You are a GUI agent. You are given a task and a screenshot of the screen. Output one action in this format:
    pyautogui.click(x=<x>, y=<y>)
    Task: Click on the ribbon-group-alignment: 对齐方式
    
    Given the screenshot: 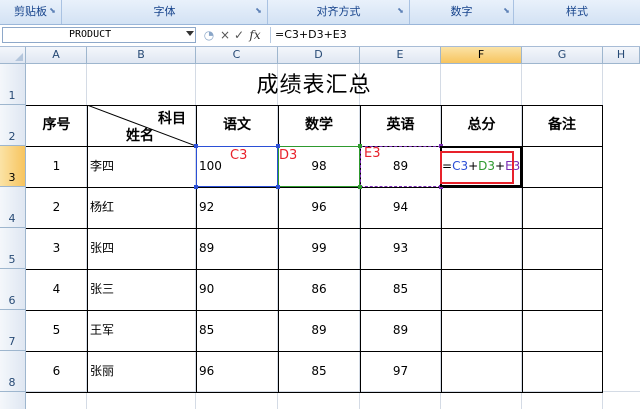 What is the action you would take?
    pyautogui.click(x=339, y=12)
    